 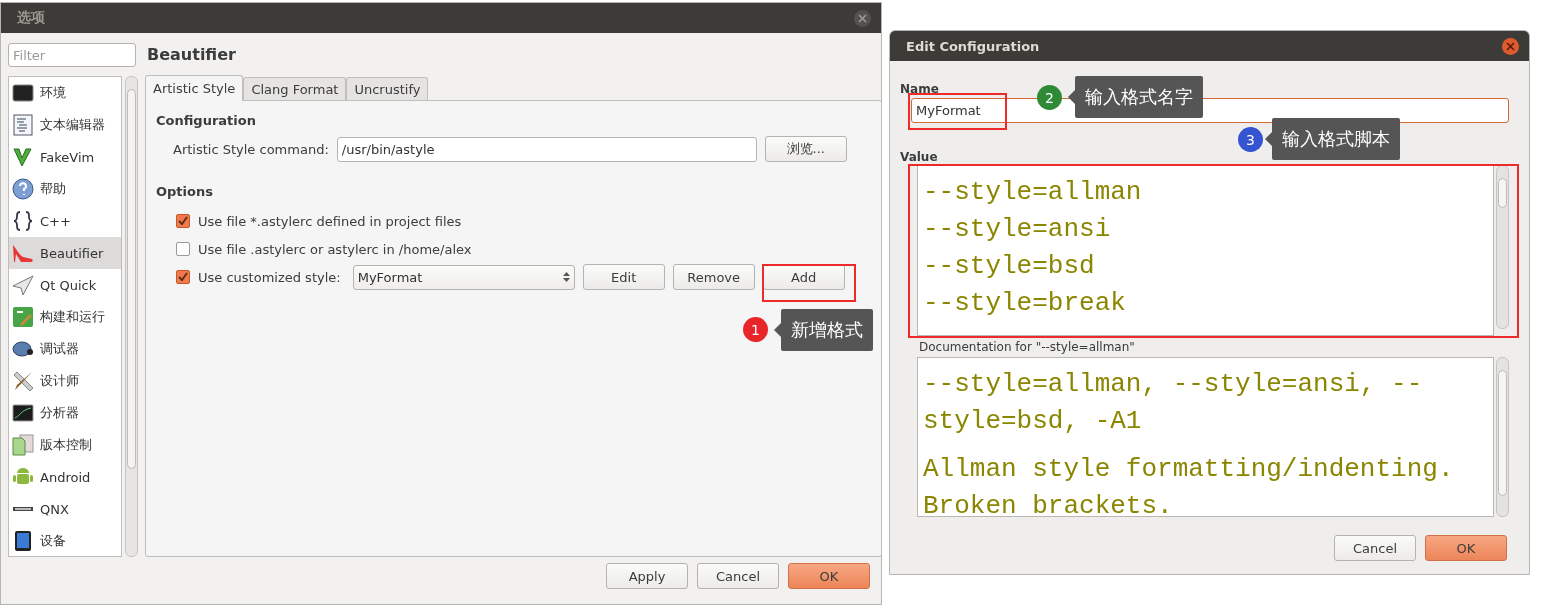 I want to click on braces-icon, so click(x=23, y=221).